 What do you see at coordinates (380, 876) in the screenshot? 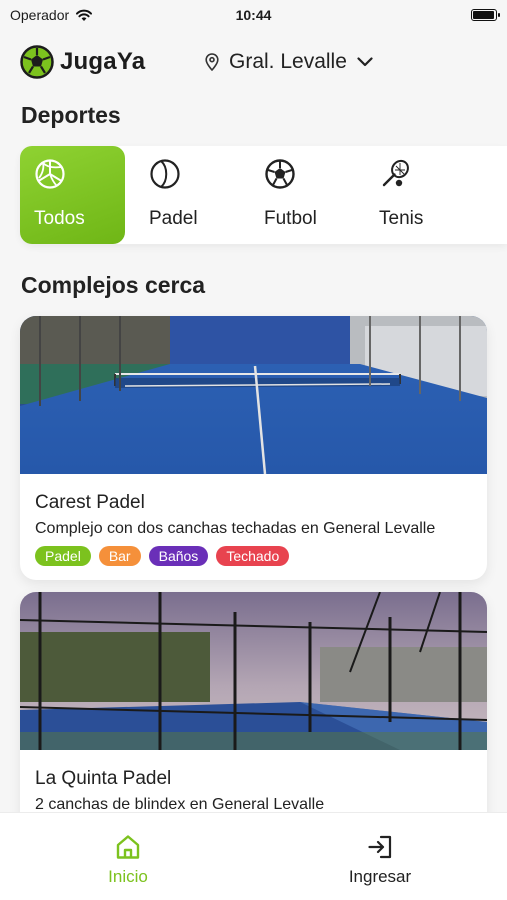
I see `tab-label: Ingresar` at bounding box center [380, 876].